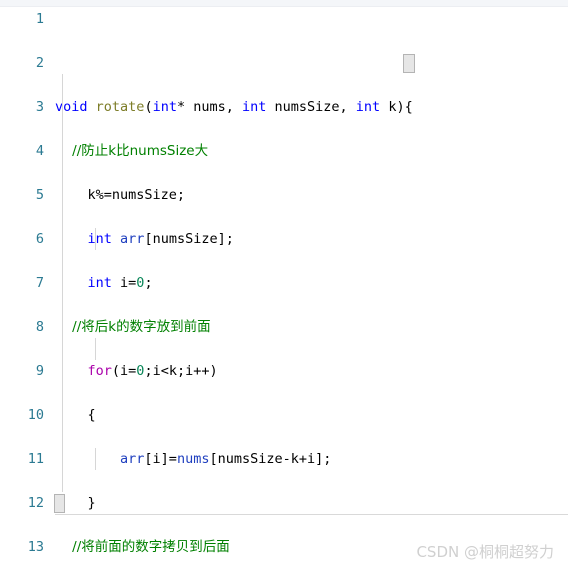 This screenshot has height=574, width=568. I want to click on line-number: 3, so click(39, 107).